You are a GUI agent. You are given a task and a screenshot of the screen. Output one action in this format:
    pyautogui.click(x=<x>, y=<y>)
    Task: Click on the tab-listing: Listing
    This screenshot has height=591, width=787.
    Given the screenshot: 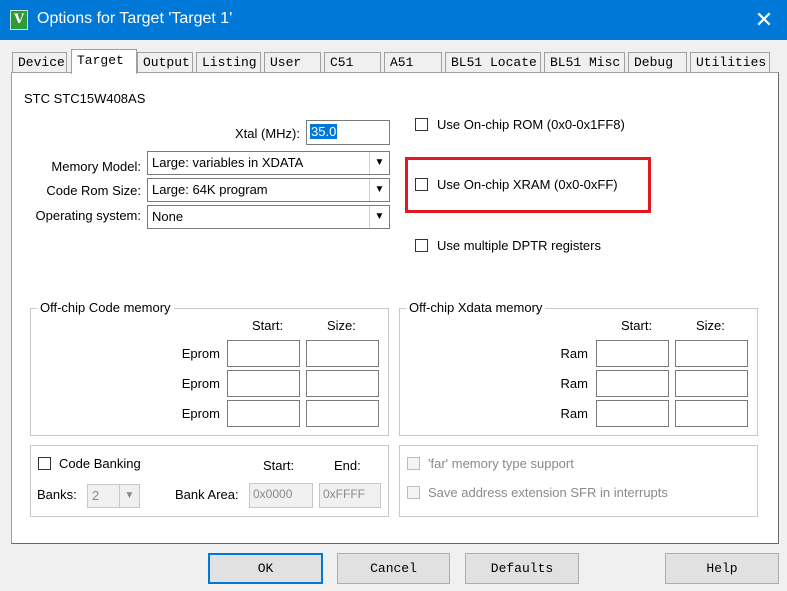 What is the action you would take?
    pyautogui.click(x=228, y=62)
    